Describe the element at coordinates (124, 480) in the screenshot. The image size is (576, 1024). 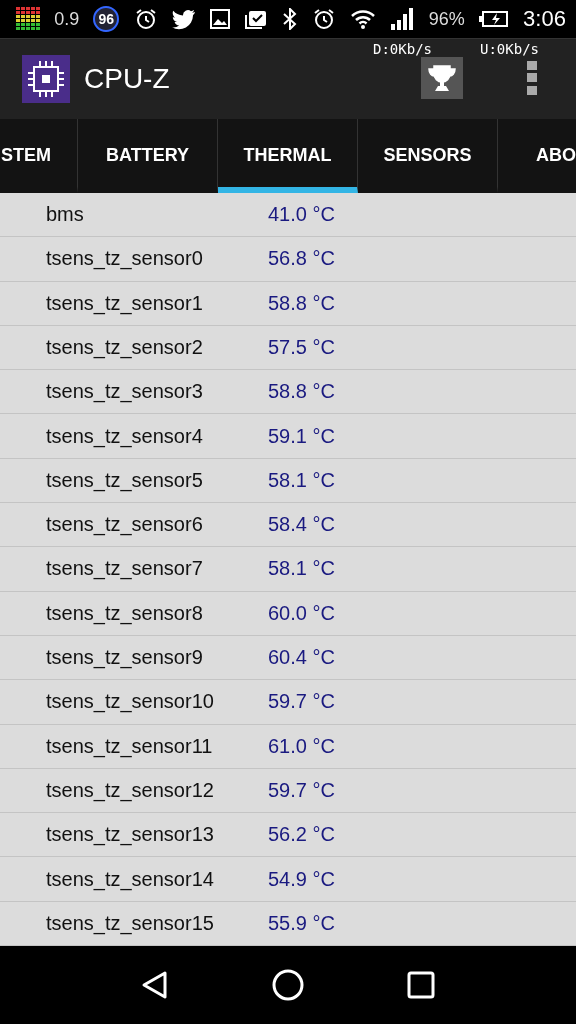
I see `sensor-name: tsens_tz_sensor5` at that location.